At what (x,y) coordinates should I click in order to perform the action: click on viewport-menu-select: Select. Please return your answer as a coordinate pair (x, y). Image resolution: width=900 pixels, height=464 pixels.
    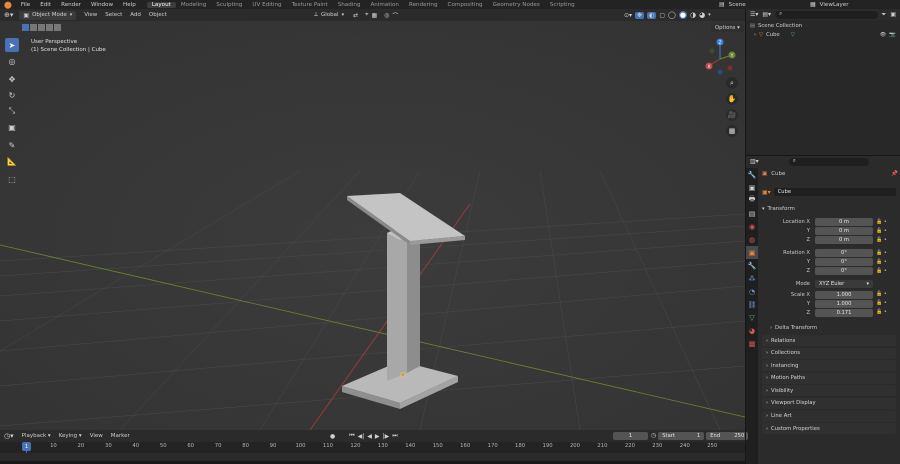
    Looking at the image, I should click on (113, 15).